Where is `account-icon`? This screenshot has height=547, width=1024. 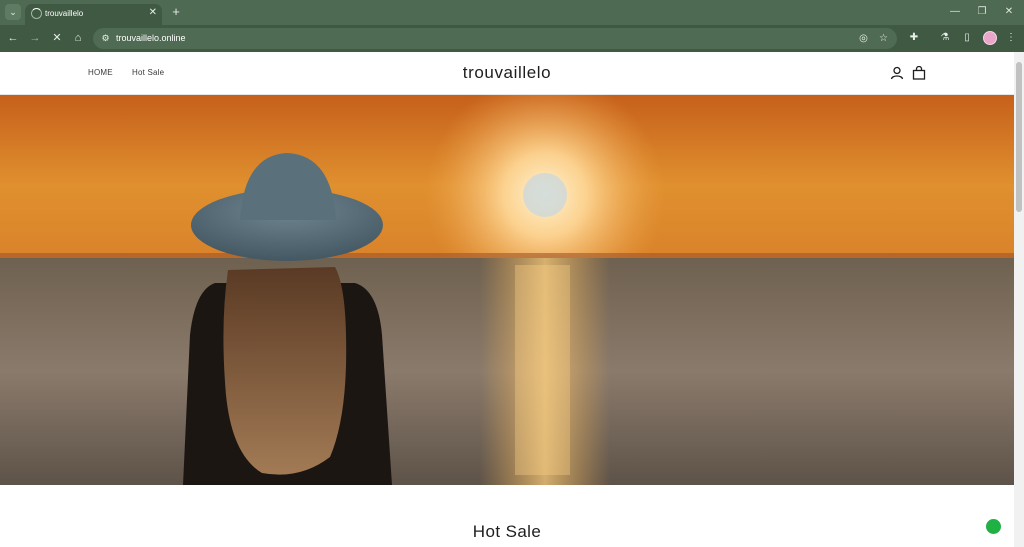
account-icon is located at coordinates (897, 73).